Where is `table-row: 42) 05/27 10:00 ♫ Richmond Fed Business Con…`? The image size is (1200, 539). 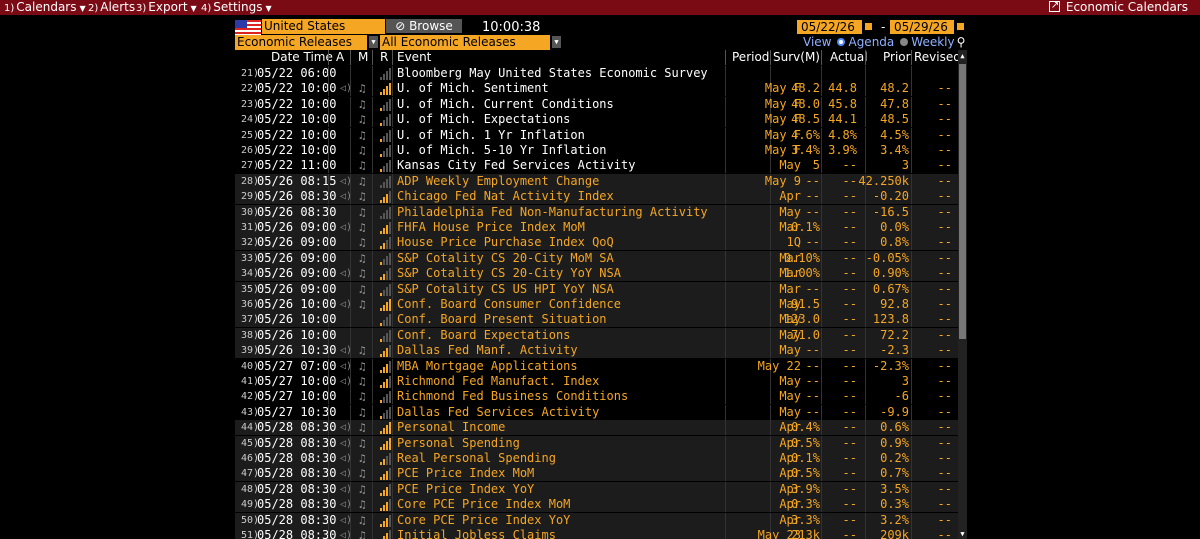
table-row: 42) 05/27 10:00 ♫ Richmond Fed Business Con… is located at coordinates (596, 397).